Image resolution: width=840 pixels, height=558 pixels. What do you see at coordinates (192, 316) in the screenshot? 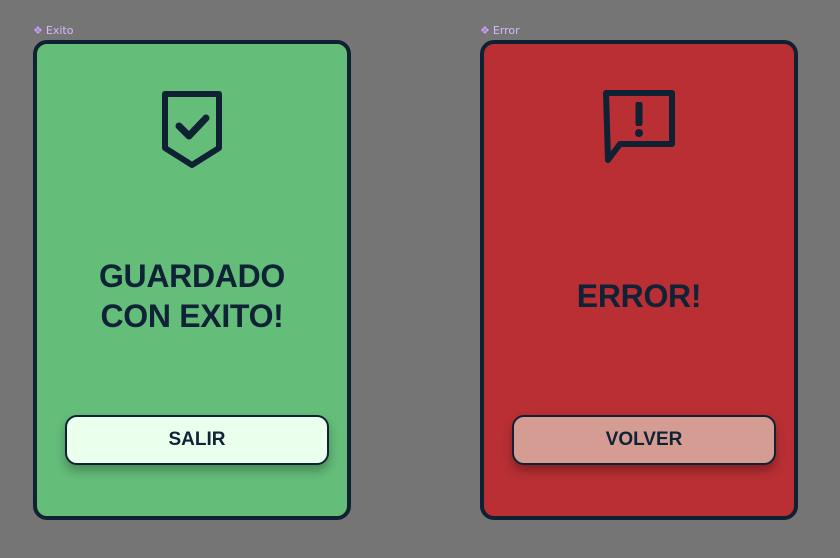
I see `success-title-line-2: CON EXITO!` at bounding box center [192, 316].